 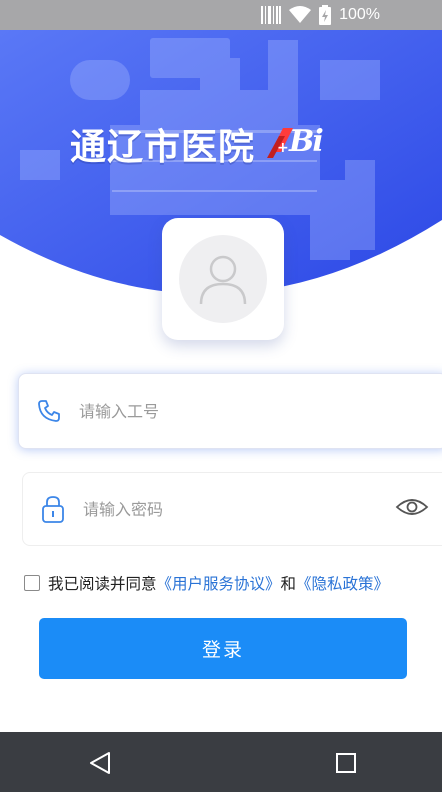 What do you see at coordinates (271, 15) in the screenshot?
I see `barcode-icon` at bounding box center [271, 15].